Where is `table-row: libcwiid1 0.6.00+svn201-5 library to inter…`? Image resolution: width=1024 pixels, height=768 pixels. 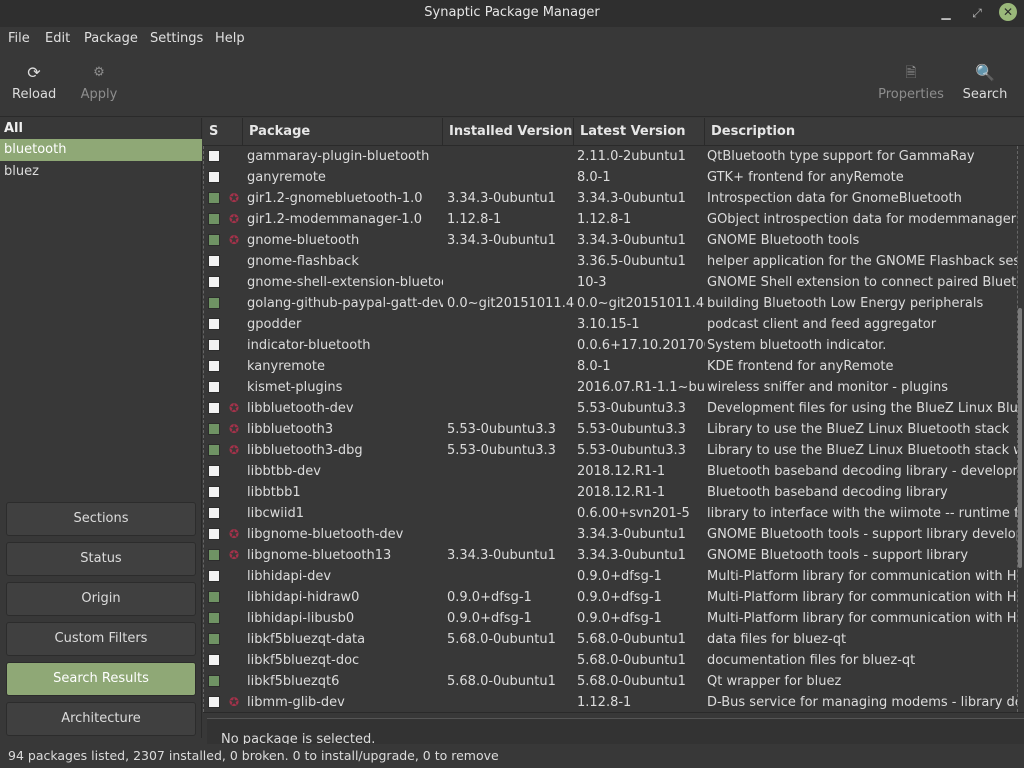
table-row: libcwiid1 0.6.00+svn201-5 library to inter… is located at coordinates (610, 513).